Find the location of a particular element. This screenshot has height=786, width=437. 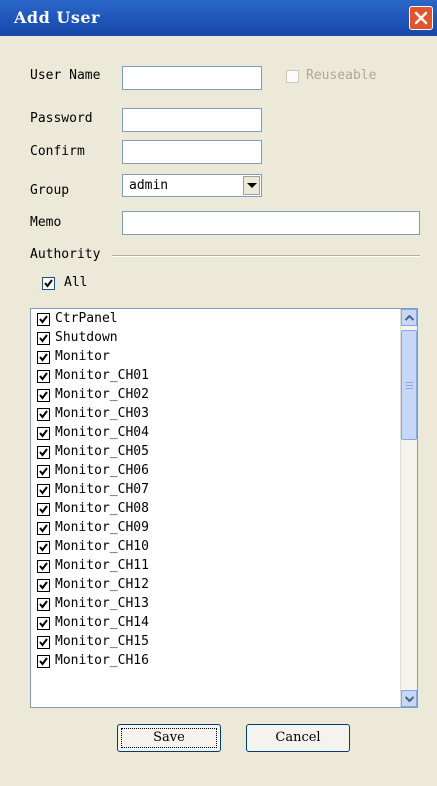

confirm-label: Confirm is located at coordinates (57, 151).